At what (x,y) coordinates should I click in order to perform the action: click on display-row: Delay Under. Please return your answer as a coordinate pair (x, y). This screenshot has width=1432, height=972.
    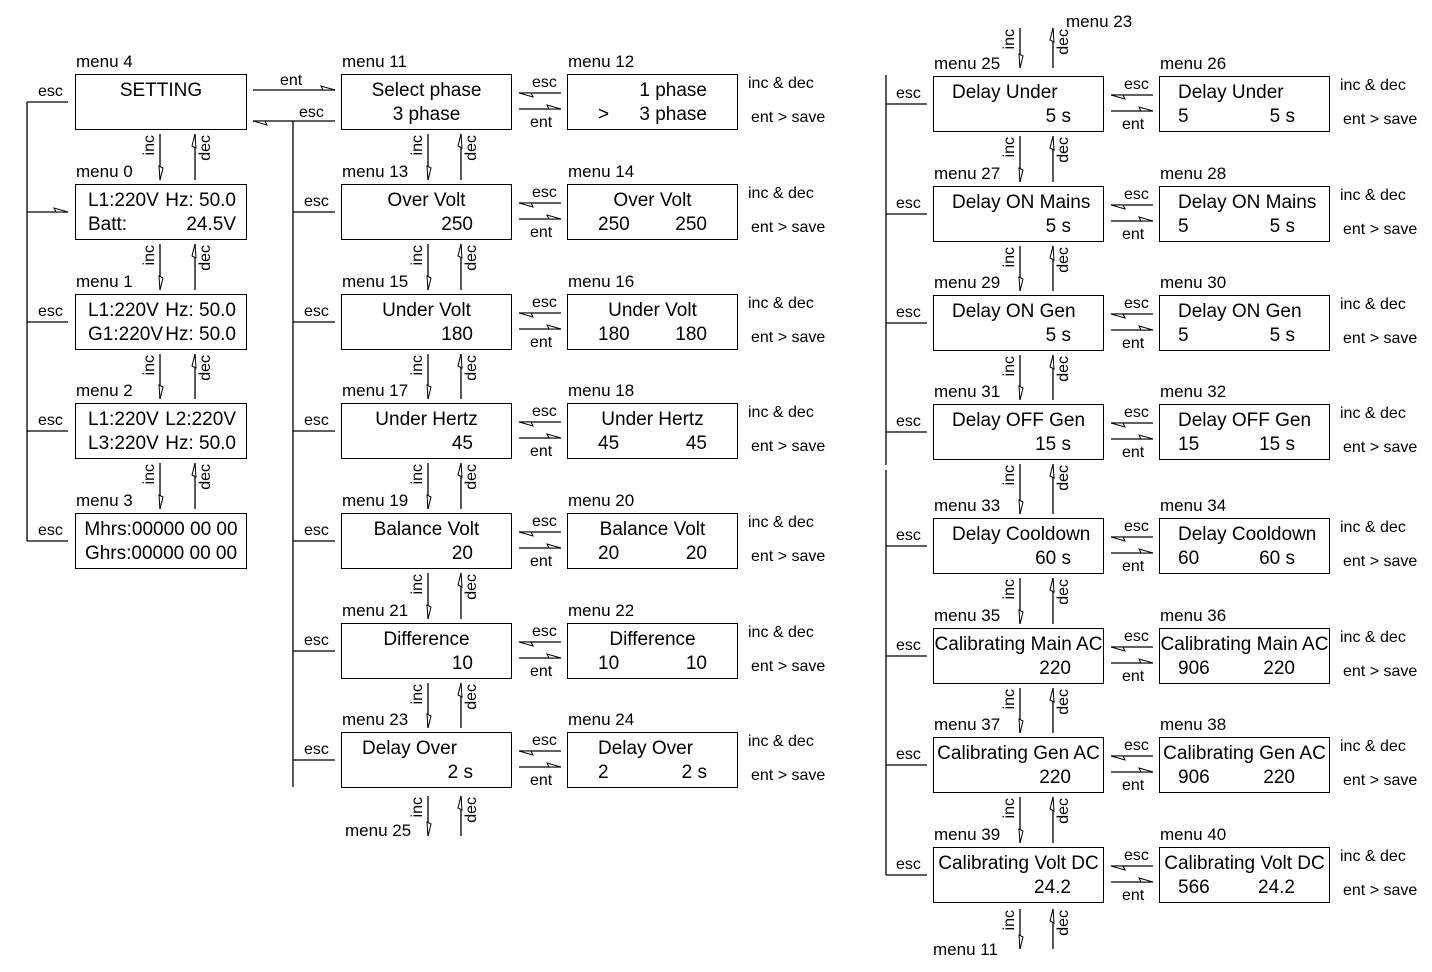
    Looking at the image, I should click on (1018, 93).